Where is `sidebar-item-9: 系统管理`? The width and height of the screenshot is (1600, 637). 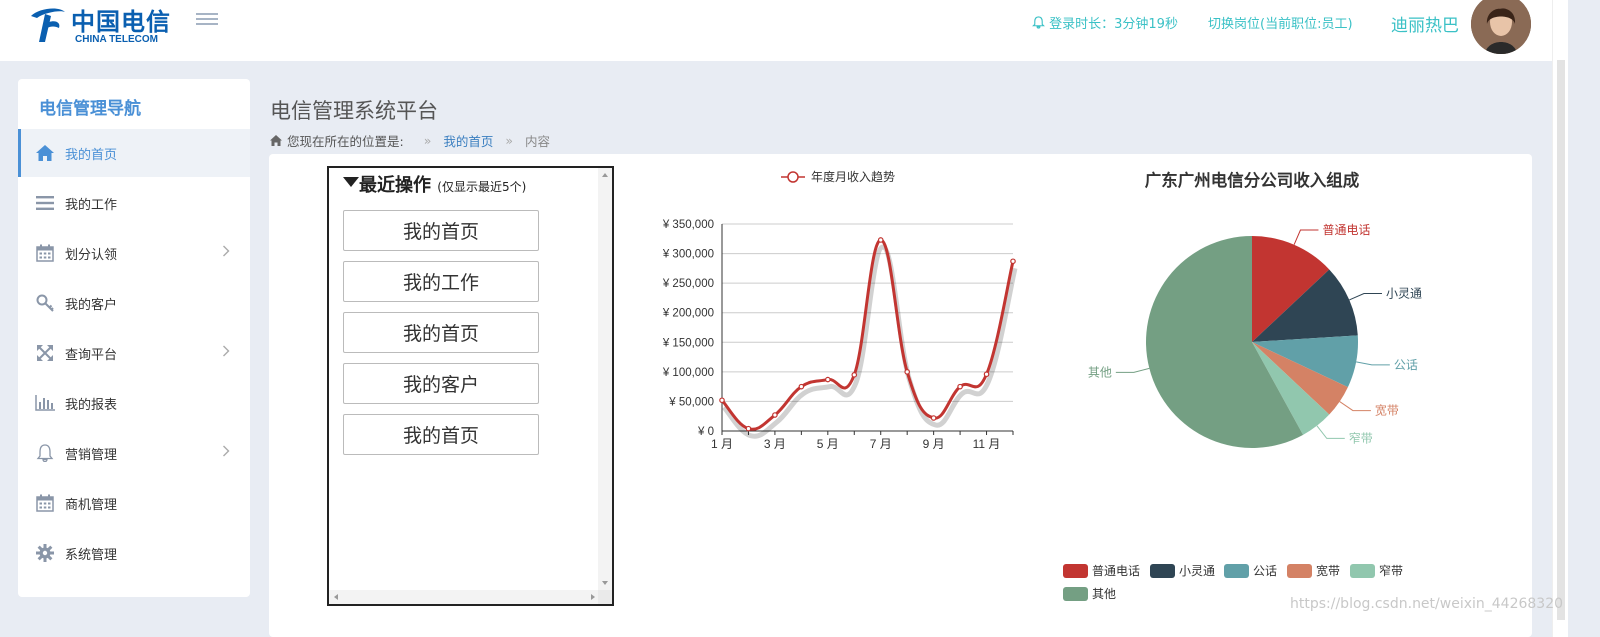
sidebar-item-9: 系统管理 is located at coordinates (134, 553).